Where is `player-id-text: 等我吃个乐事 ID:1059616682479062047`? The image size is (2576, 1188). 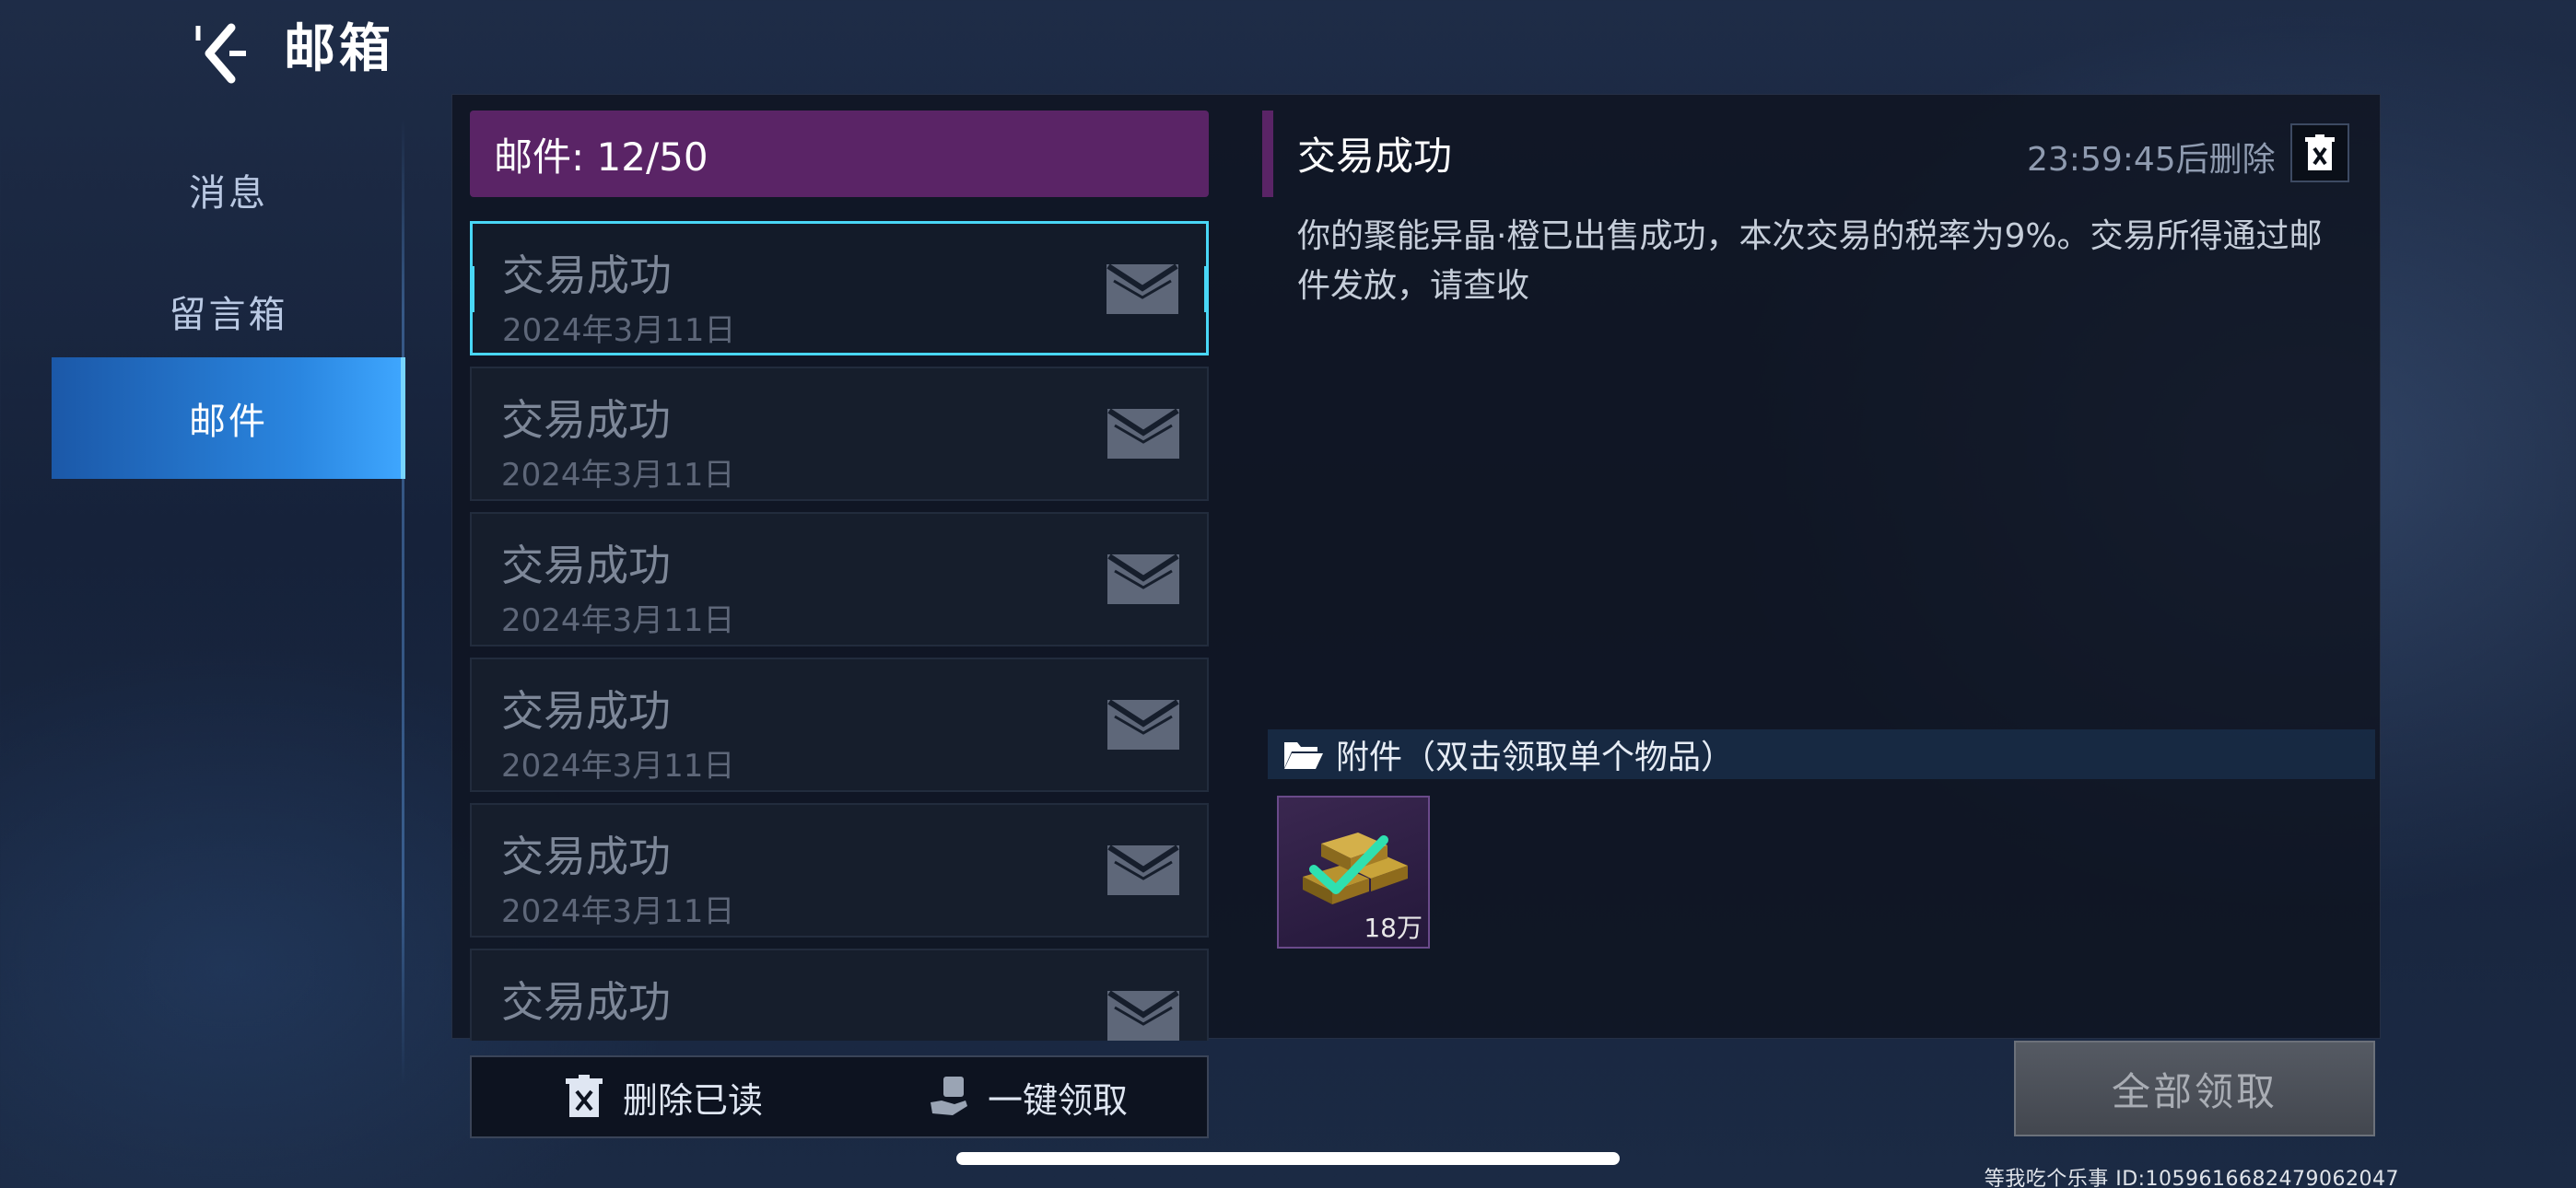 player-id-text: 等我吃个乐事 ID:1059616682479062047 is located at coordinates (2191, 1178).